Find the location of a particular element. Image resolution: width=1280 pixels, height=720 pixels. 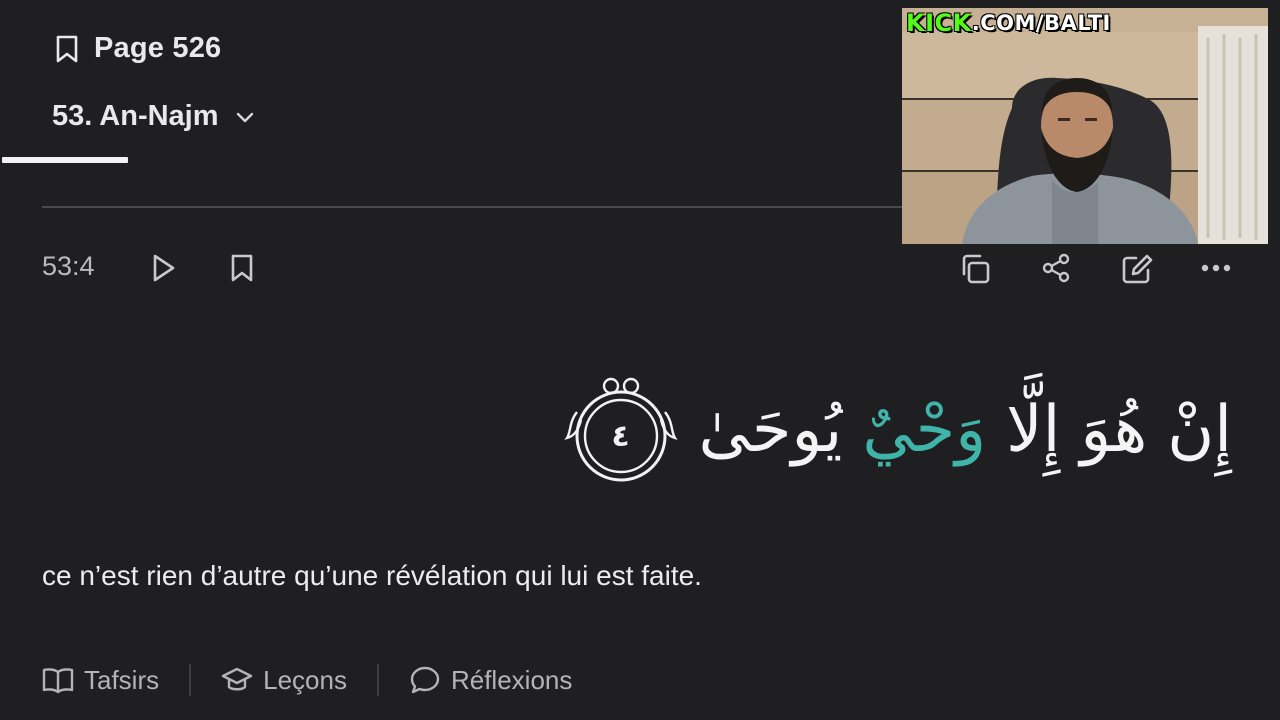

tab-reflexions: Réflexions is located at coordinates (490, 680).